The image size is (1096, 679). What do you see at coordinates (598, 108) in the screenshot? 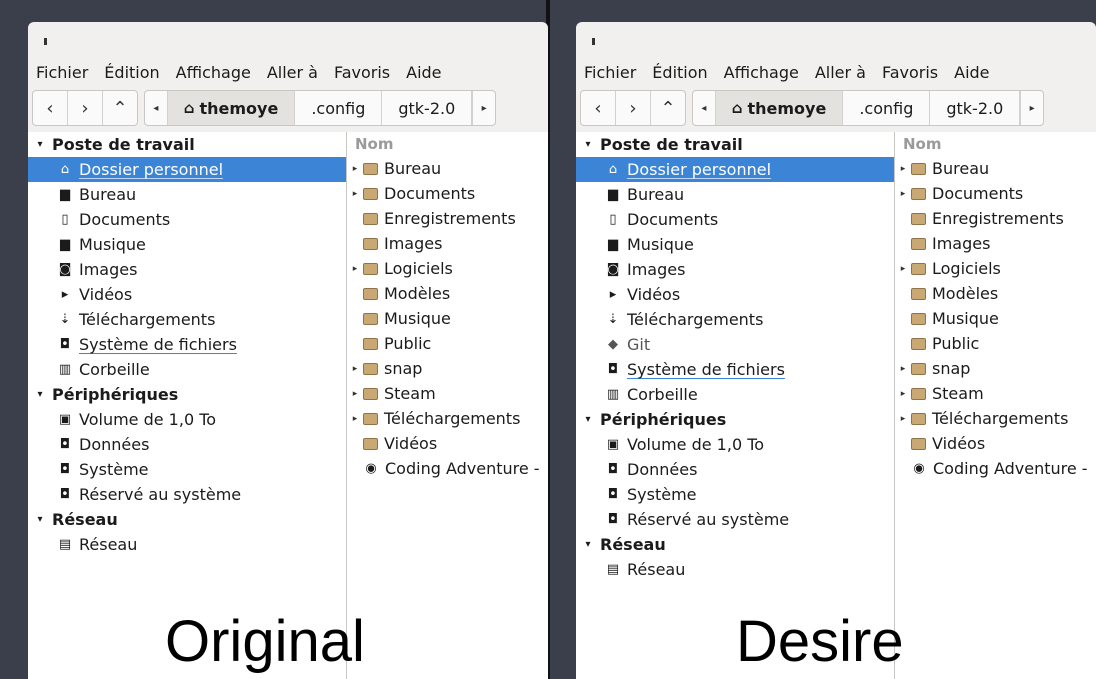
I see `back-button: ‹` at bounding box center [598, 108].